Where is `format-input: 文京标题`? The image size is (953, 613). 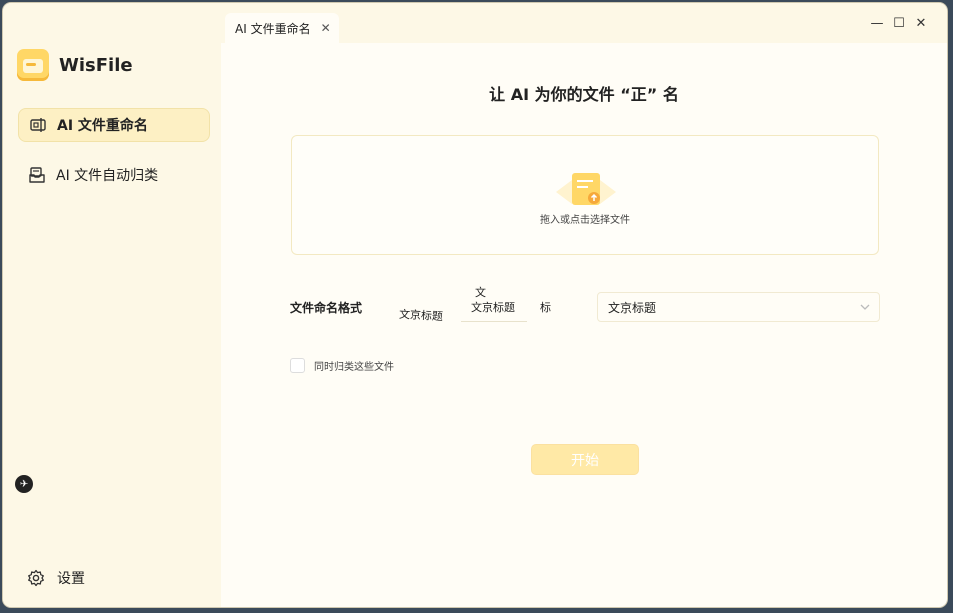
format-input: 文京标题 is located at coordinates (494, 308).